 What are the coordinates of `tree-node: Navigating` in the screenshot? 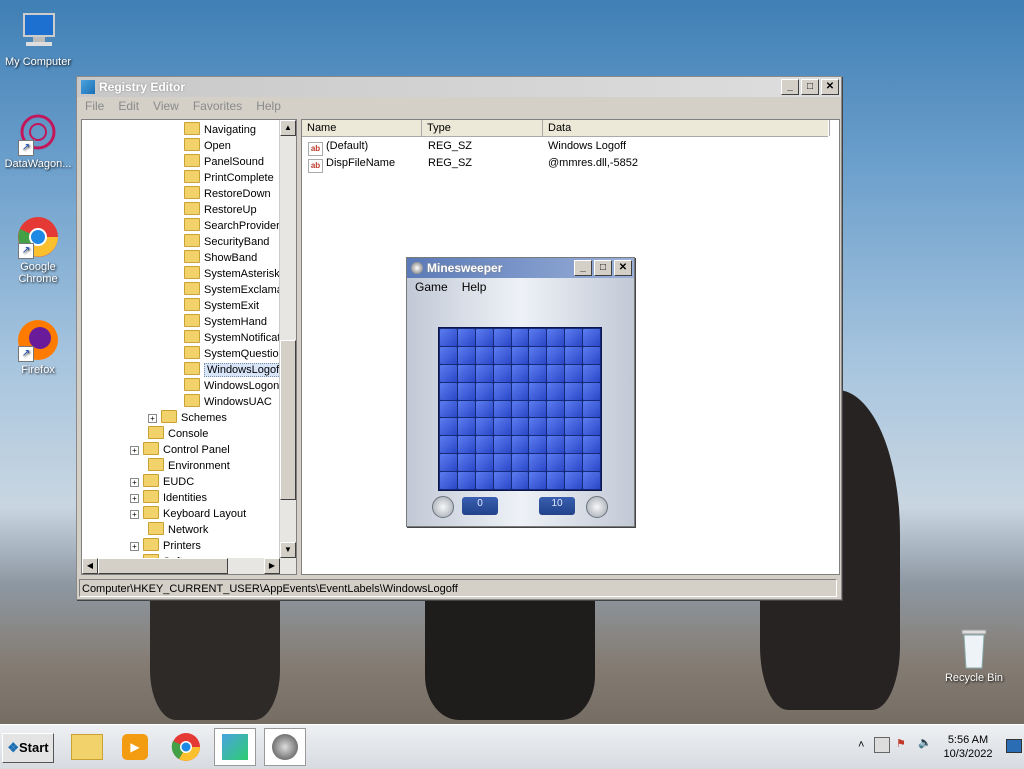 It's located at (220, 130).